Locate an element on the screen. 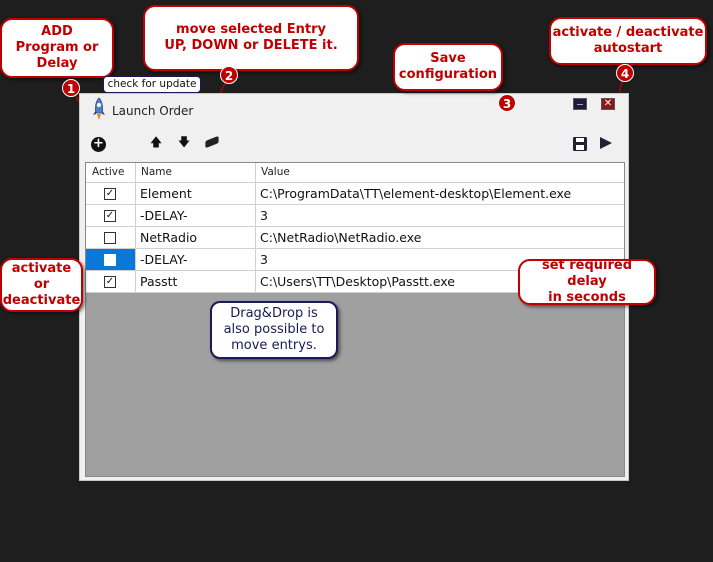 This screenshot has height=562, width=713. check-update-tooltip: check for update is located at coordinates (152, 84).